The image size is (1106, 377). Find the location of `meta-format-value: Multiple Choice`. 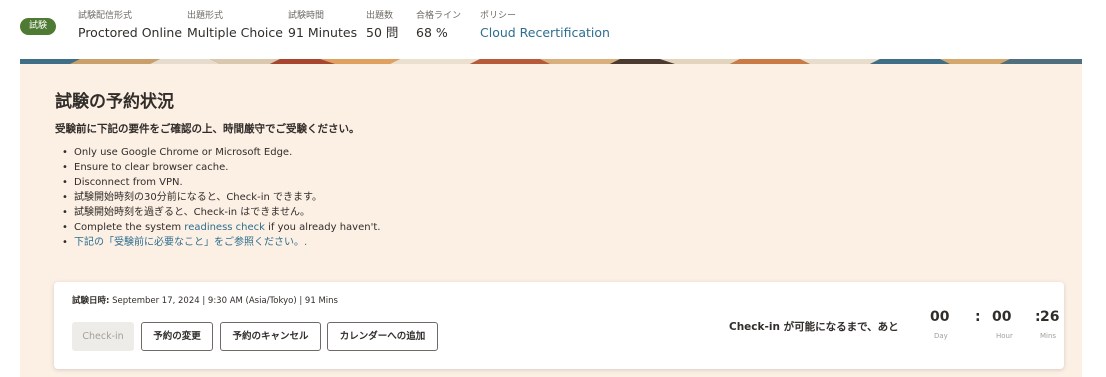

meta-format-value: Multiple Choice is located at coordinates (235, 32).